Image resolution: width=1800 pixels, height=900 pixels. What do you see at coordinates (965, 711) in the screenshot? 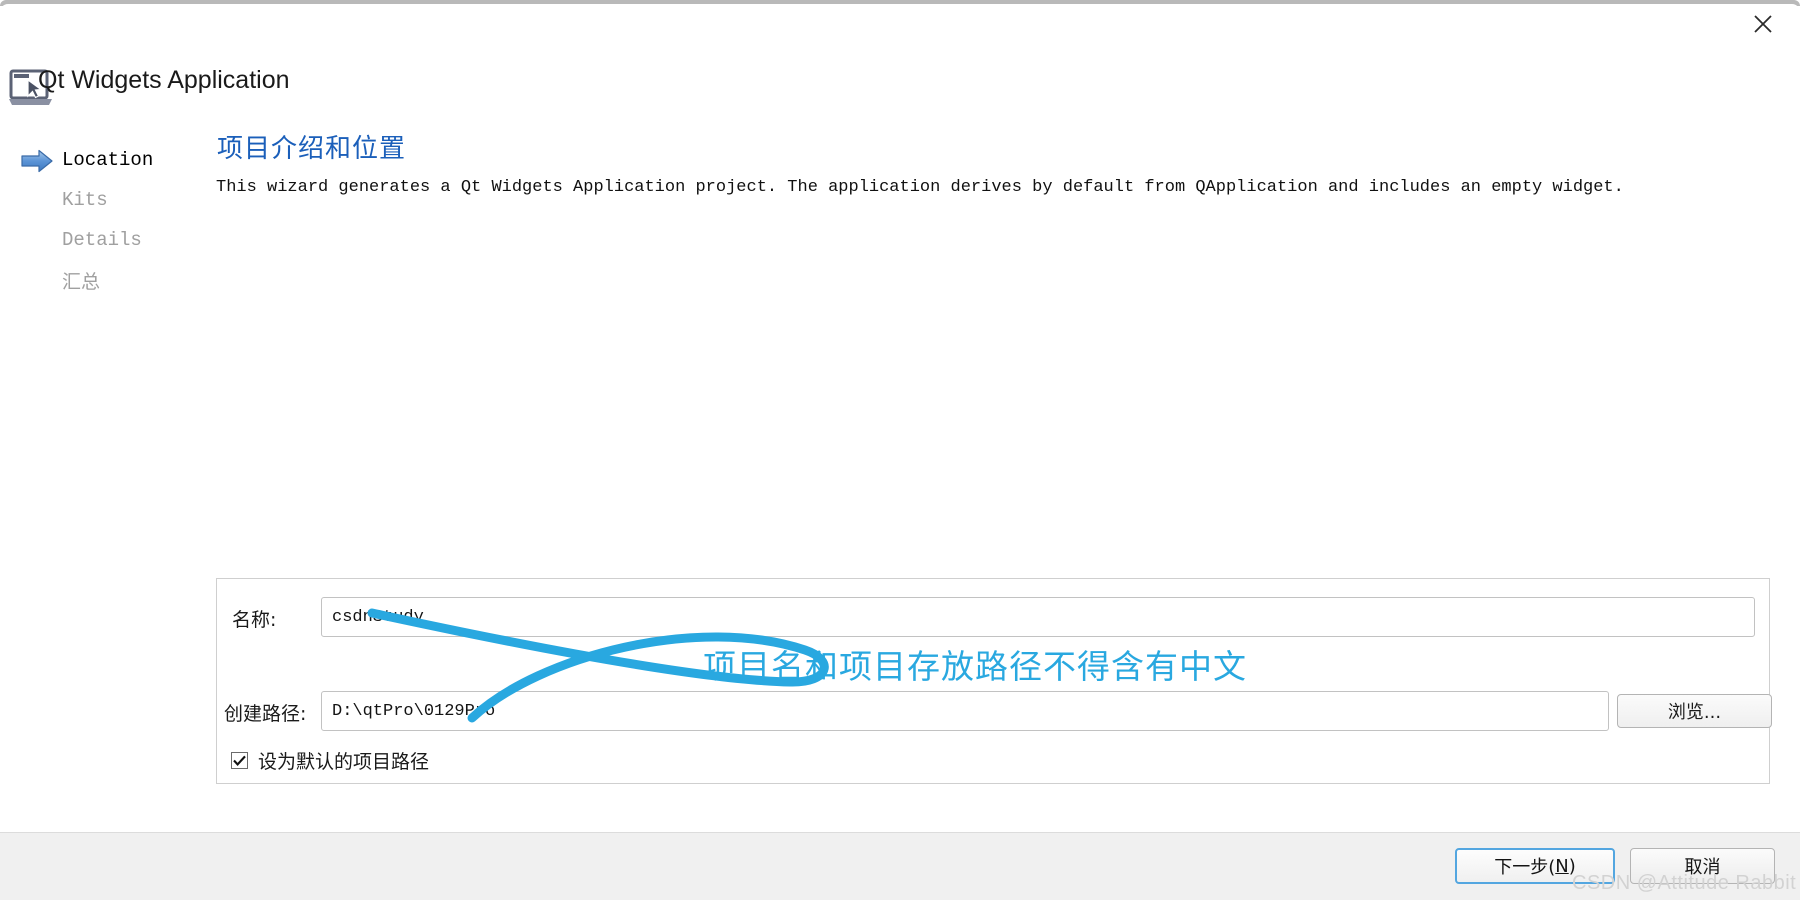
I see `project-path-input` at bounding box center [965, 711].